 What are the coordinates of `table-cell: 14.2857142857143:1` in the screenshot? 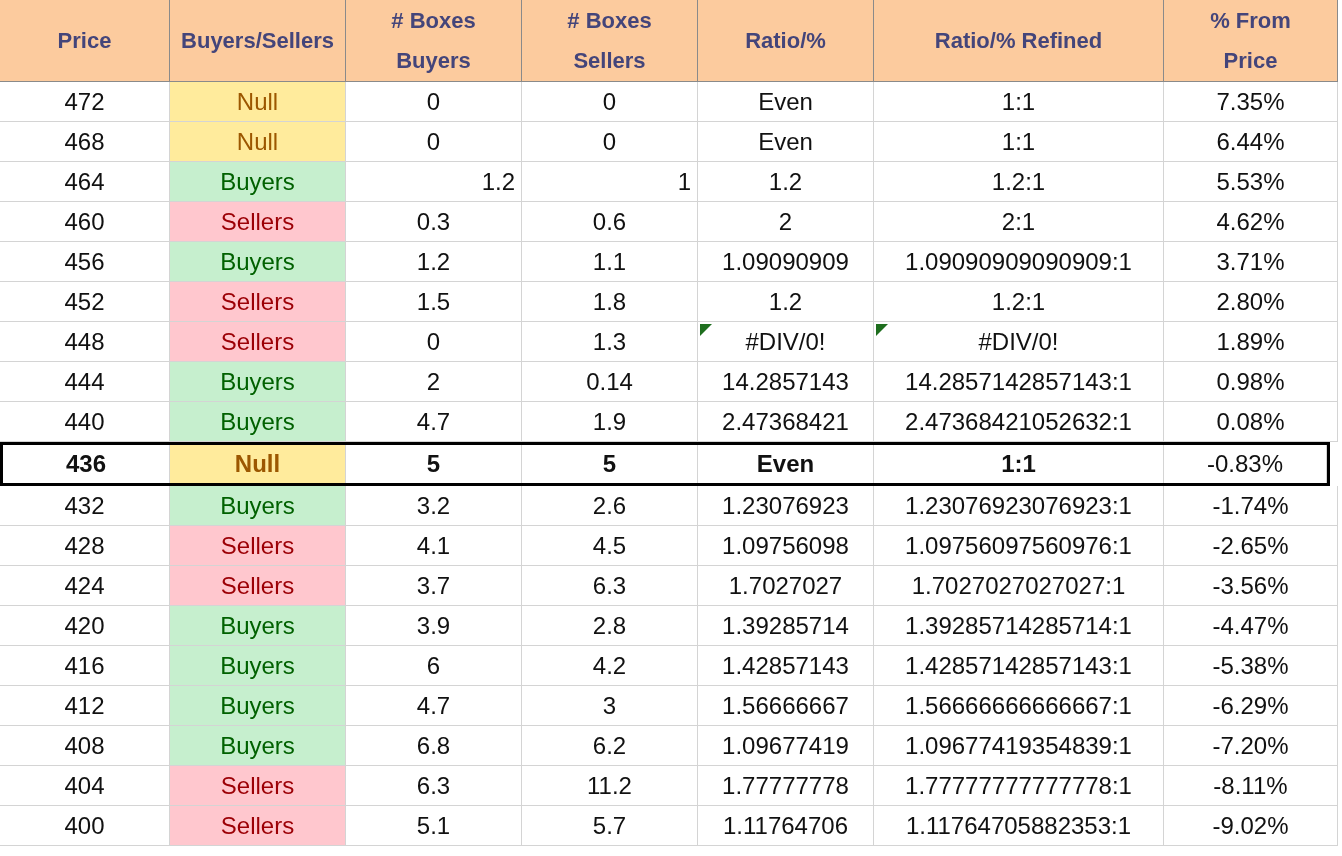 It's located at (1019, 382).